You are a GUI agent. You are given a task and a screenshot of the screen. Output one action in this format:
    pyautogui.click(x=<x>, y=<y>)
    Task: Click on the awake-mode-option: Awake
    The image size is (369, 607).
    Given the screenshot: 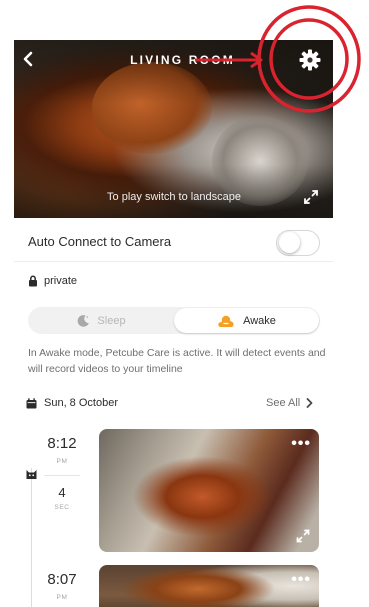 What is the action you would take?
    pyautogui.click(x=246, y=320)
    